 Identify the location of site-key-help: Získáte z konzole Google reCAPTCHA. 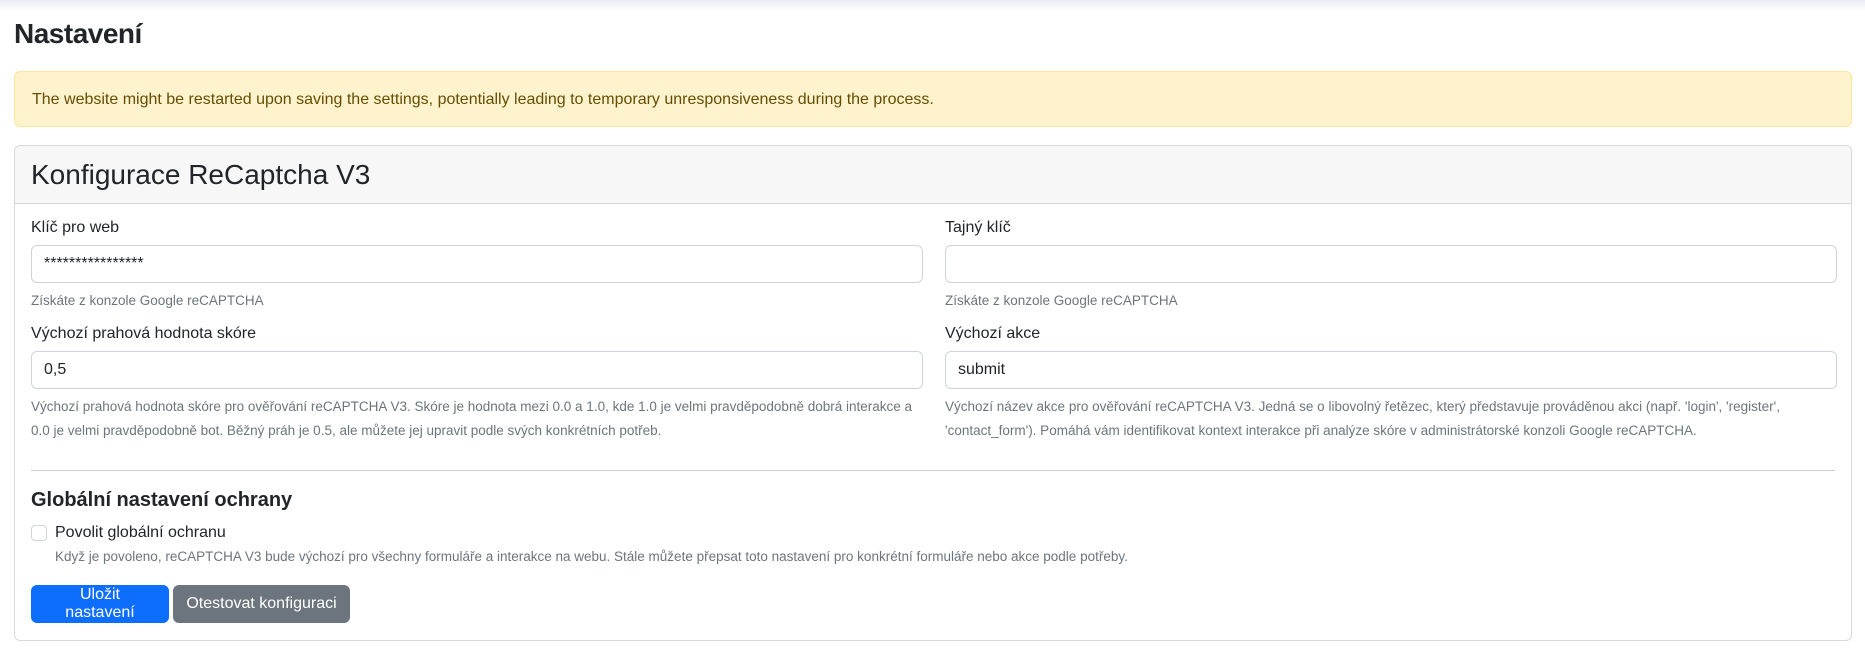
(147, 300).